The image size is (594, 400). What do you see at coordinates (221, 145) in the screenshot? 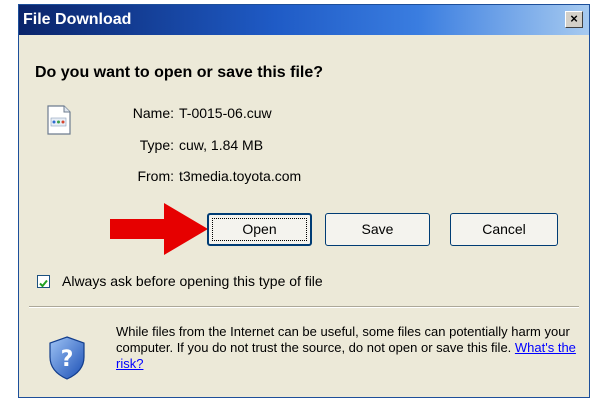
I see `file-type: cuw, 1.84 MB` at bounding box center [221, 145].